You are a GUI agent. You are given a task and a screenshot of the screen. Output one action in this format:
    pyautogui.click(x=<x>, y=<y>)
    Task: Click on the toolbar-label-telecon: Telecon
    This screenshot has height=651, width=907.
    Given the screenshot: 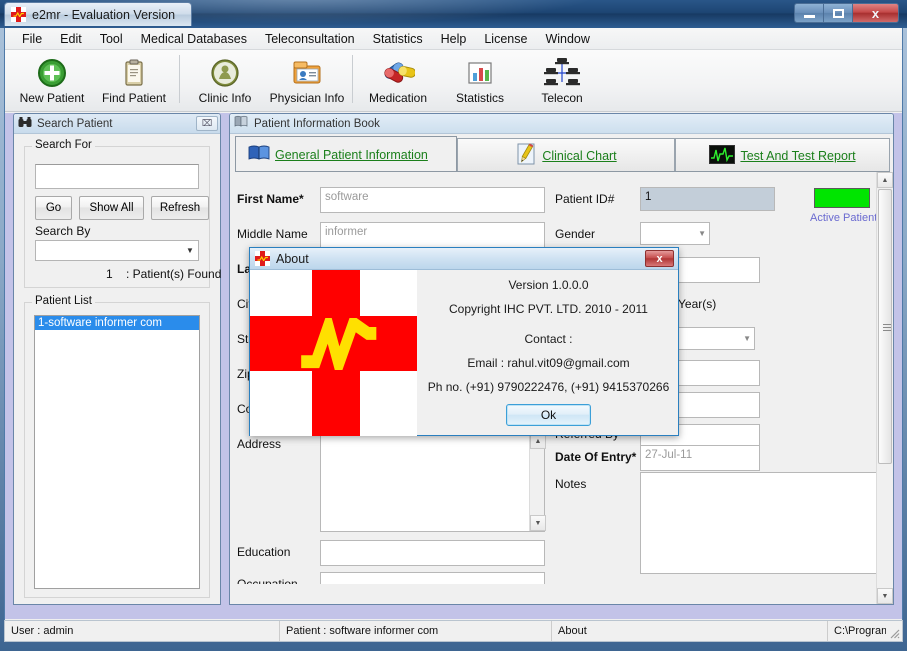 What is the action you would take?
    pyautogui.click(x=562, y=98)
    